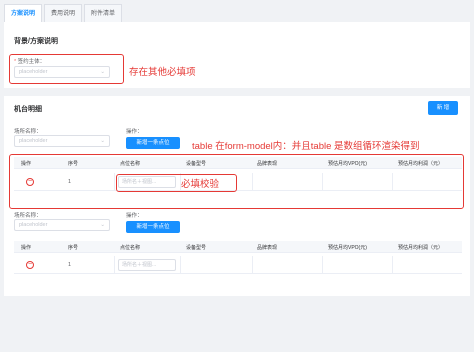 This screenshot has width=474, height=352. I want to click on col-point-name: 点位名称, so click(130, 248).